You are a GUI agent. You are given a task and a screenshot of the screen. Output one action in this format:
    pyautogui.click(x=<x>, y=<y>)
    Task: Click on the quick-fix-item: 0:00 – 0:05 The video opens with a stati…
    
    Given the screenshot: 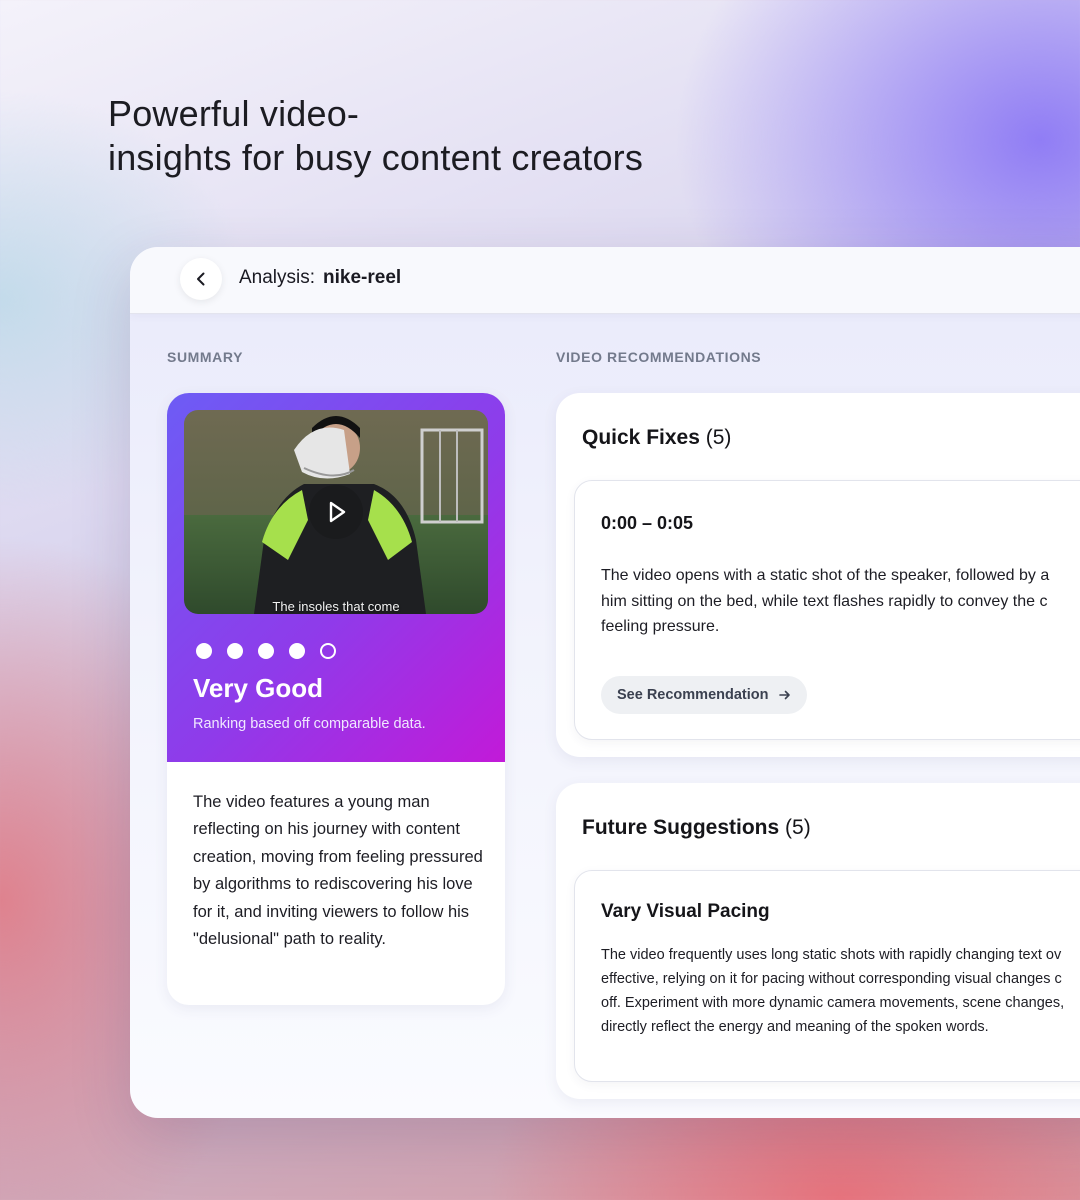 What is the action you would take?
    pyautogui.click(x=827, y=610)
    